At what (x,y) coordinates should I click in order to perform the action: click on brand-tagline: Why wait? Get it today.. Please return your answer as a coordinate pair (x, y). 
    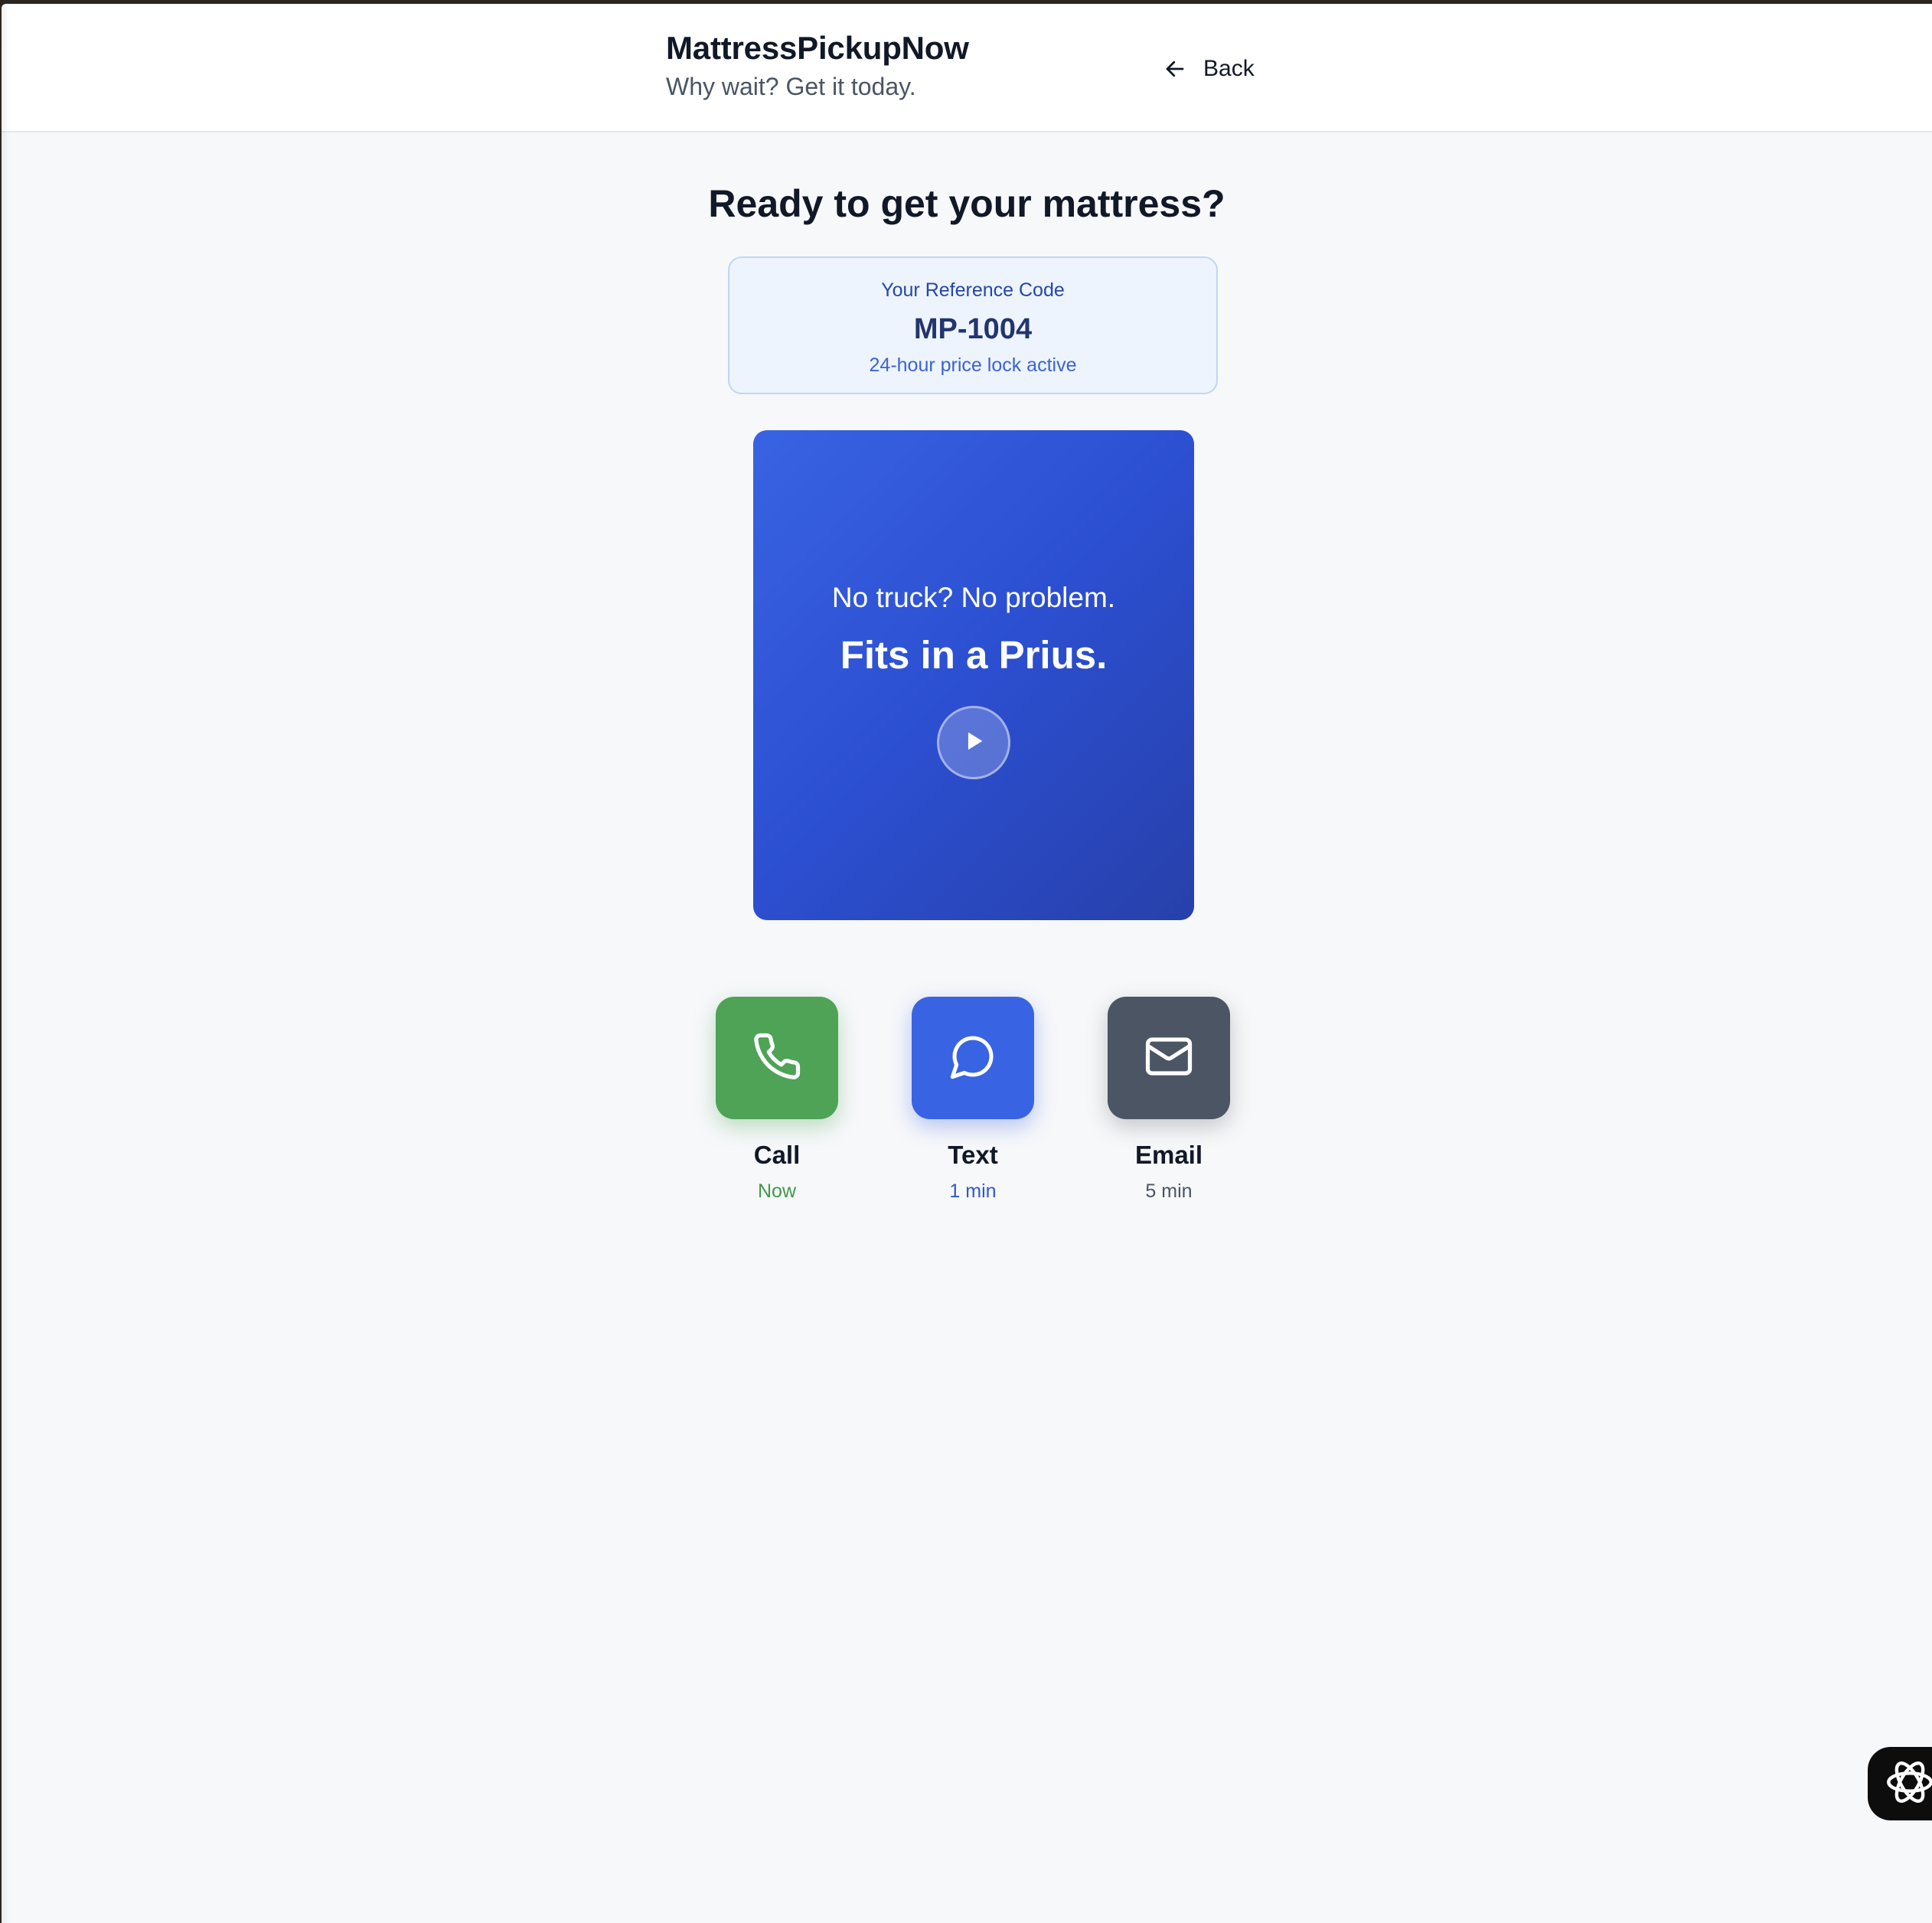
    Looking at the image, I should click on (791, 87).